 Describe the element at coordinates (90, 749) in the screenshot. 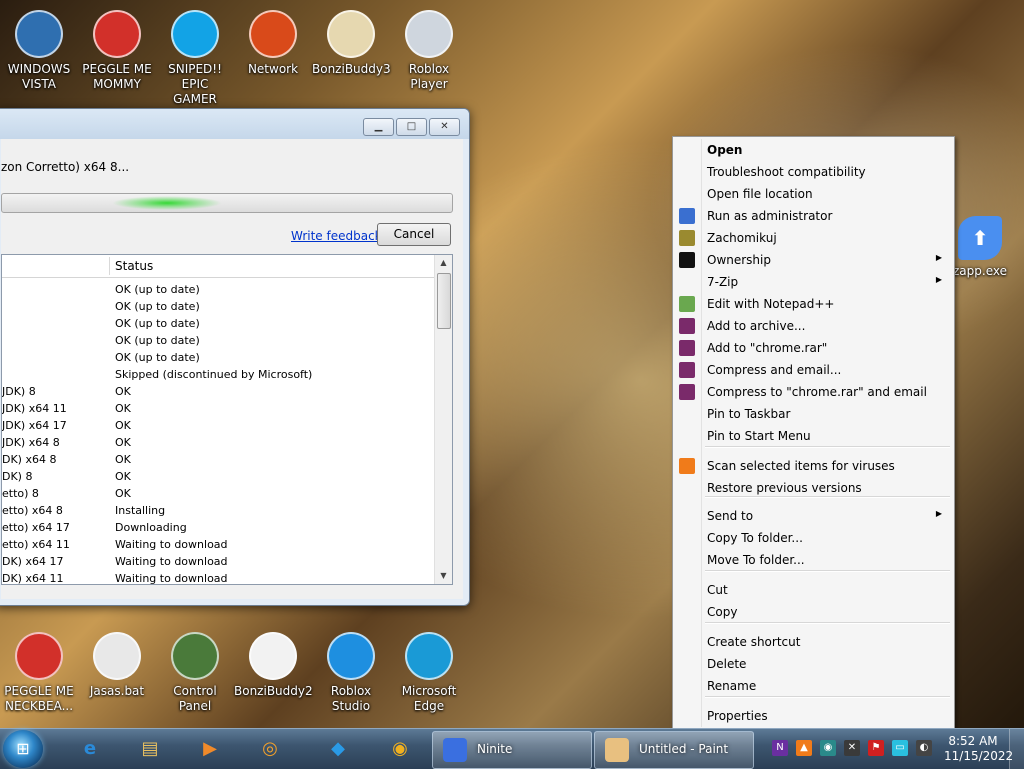

I see `internet-explorer-icon: e` at that location.